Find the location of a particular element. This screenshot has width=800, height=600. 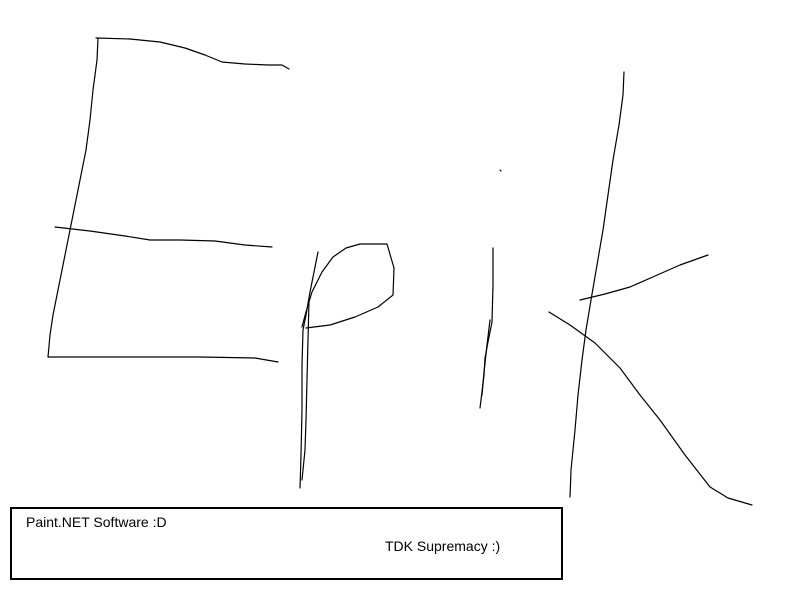

letter-k-leg is located at coordinates (650, 408).